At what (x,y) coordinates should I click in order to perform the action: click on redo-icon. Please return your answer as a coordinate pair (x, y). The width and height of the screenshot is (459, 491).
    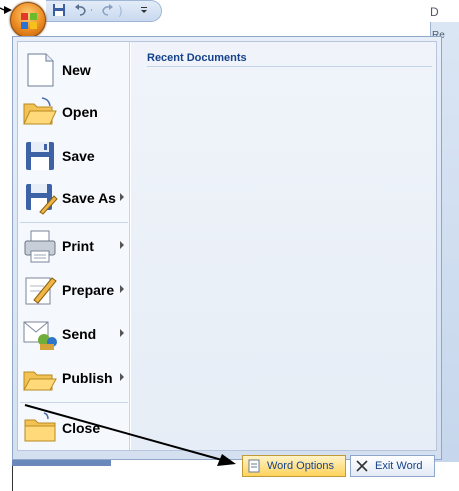
    Looking at the image, I should click on (107, 11).